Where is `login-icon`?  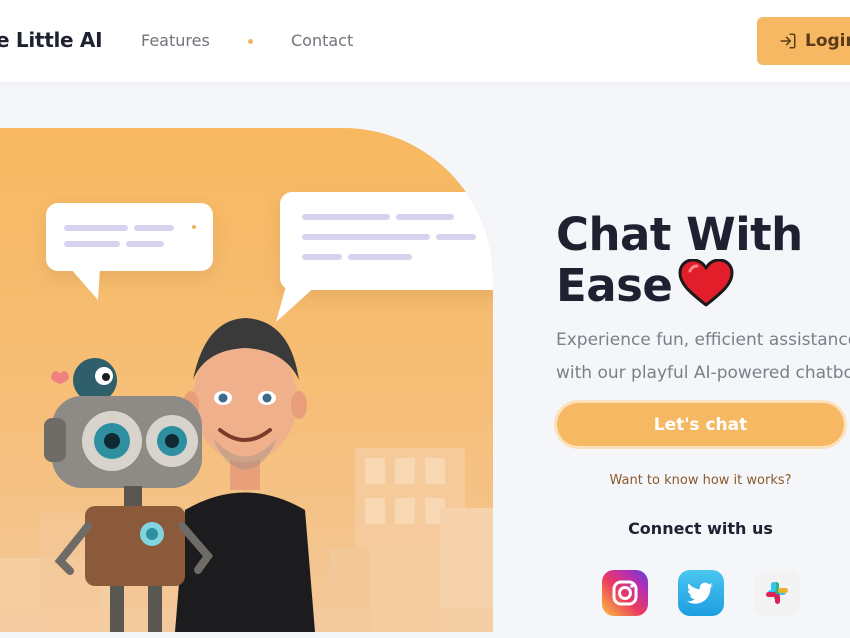
login-icon is located at coordinates (788, 41).